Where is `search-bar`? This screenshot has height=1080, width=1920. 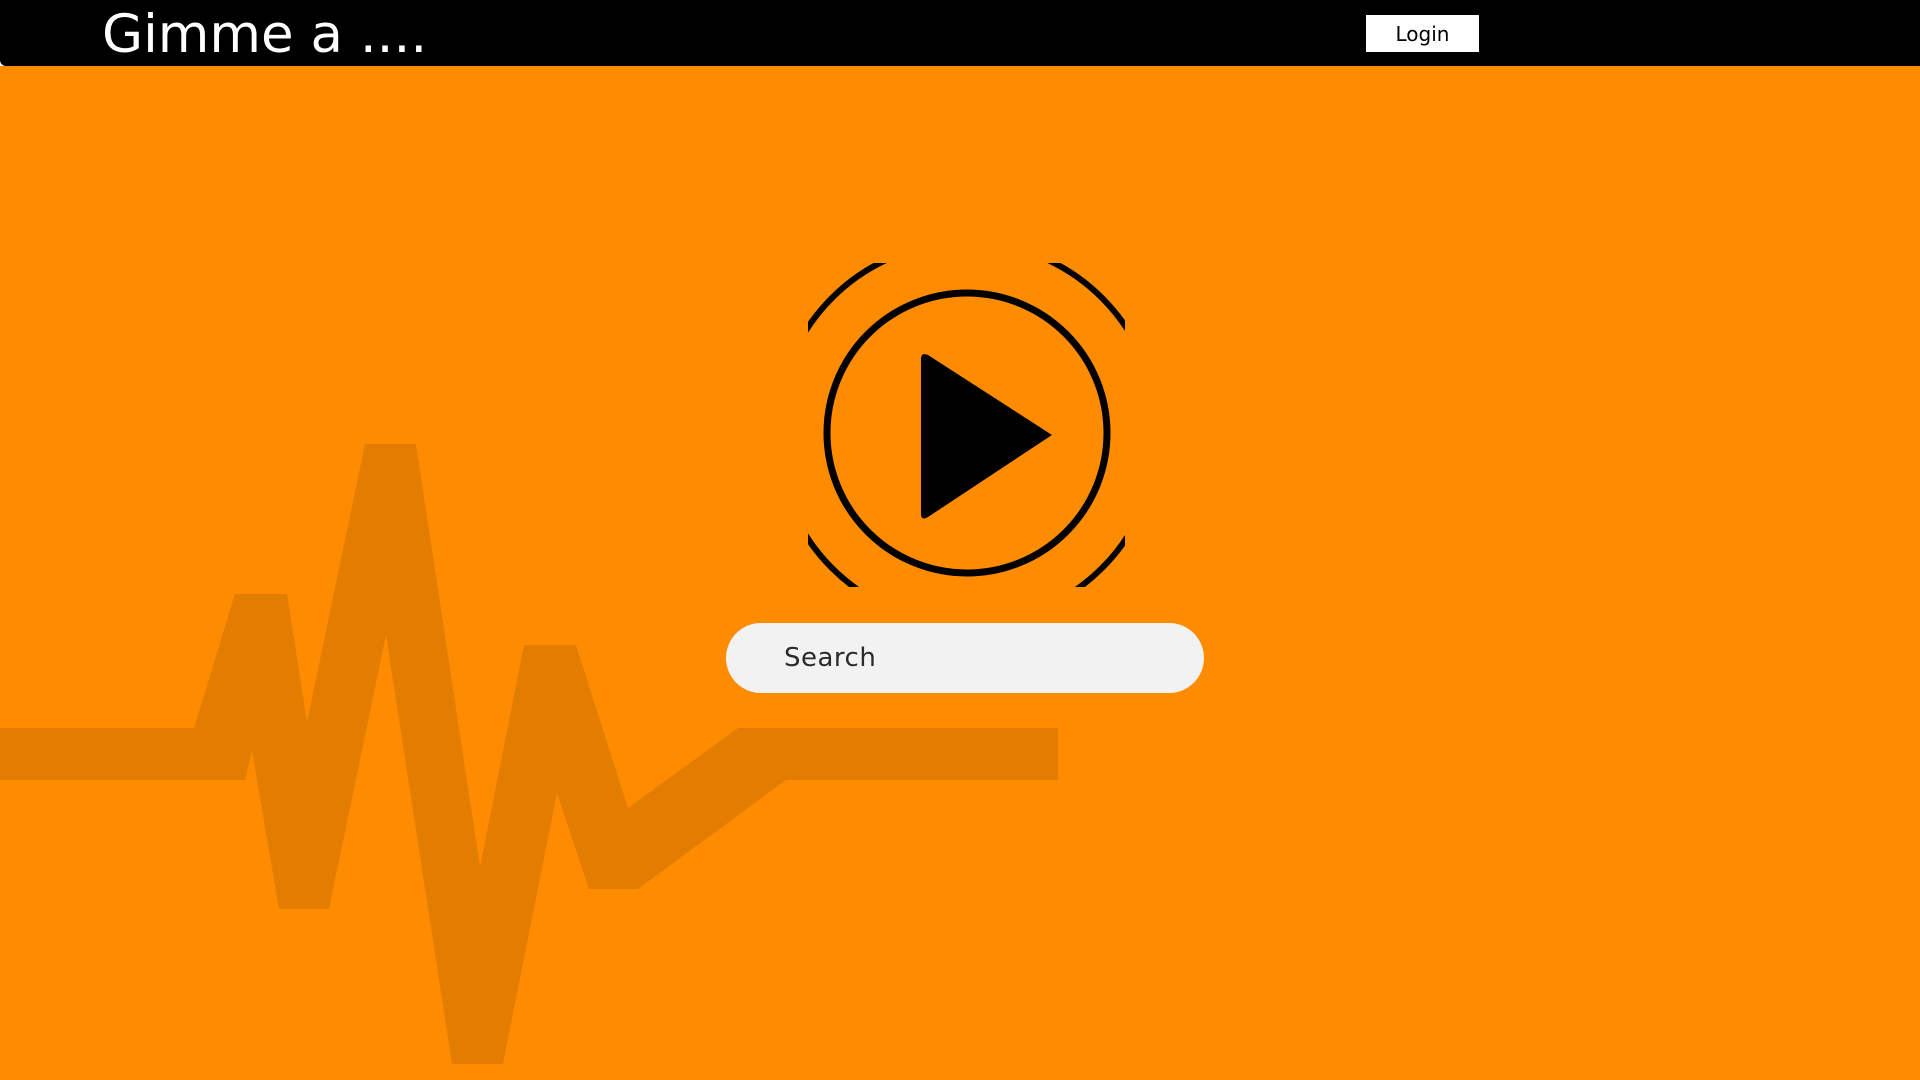
search-bar is located at coordinates (965, 658).